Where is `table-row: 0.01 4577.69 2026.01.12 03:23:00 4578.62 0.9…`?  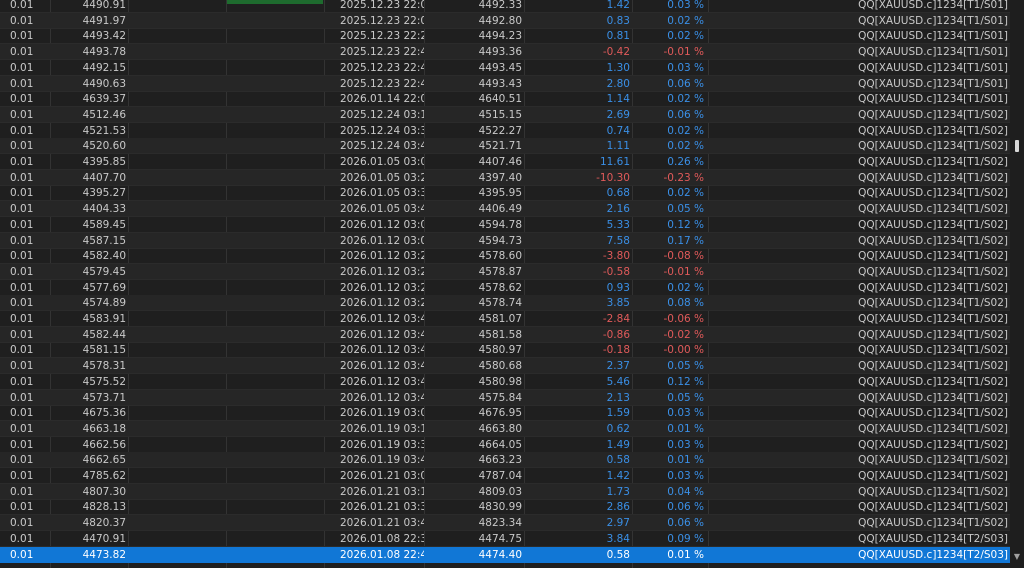
table-row: 0.01 4577.69 2026.01.12 03:23:00 4578.62 0.9… is located at coordinates (505, 288).